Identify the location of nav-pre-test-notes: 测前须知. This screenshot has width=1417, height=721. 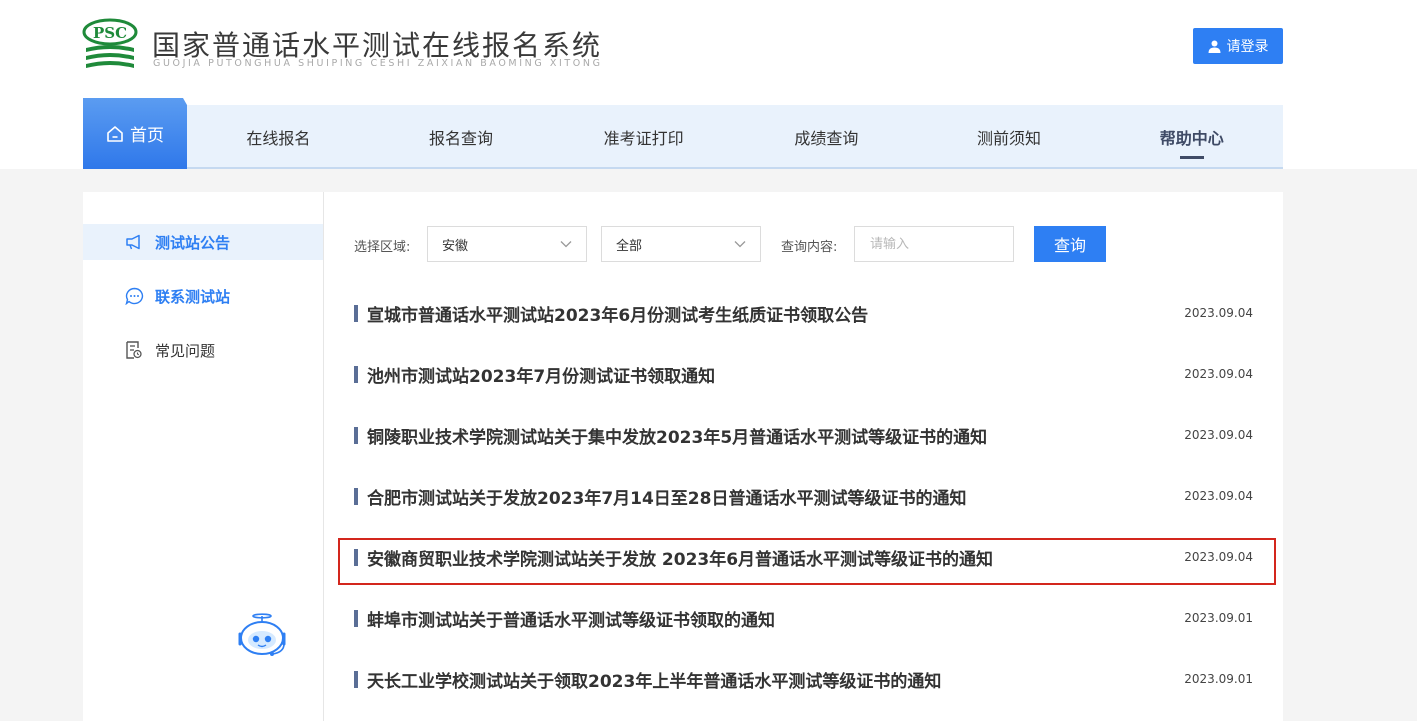
(1009, 137).